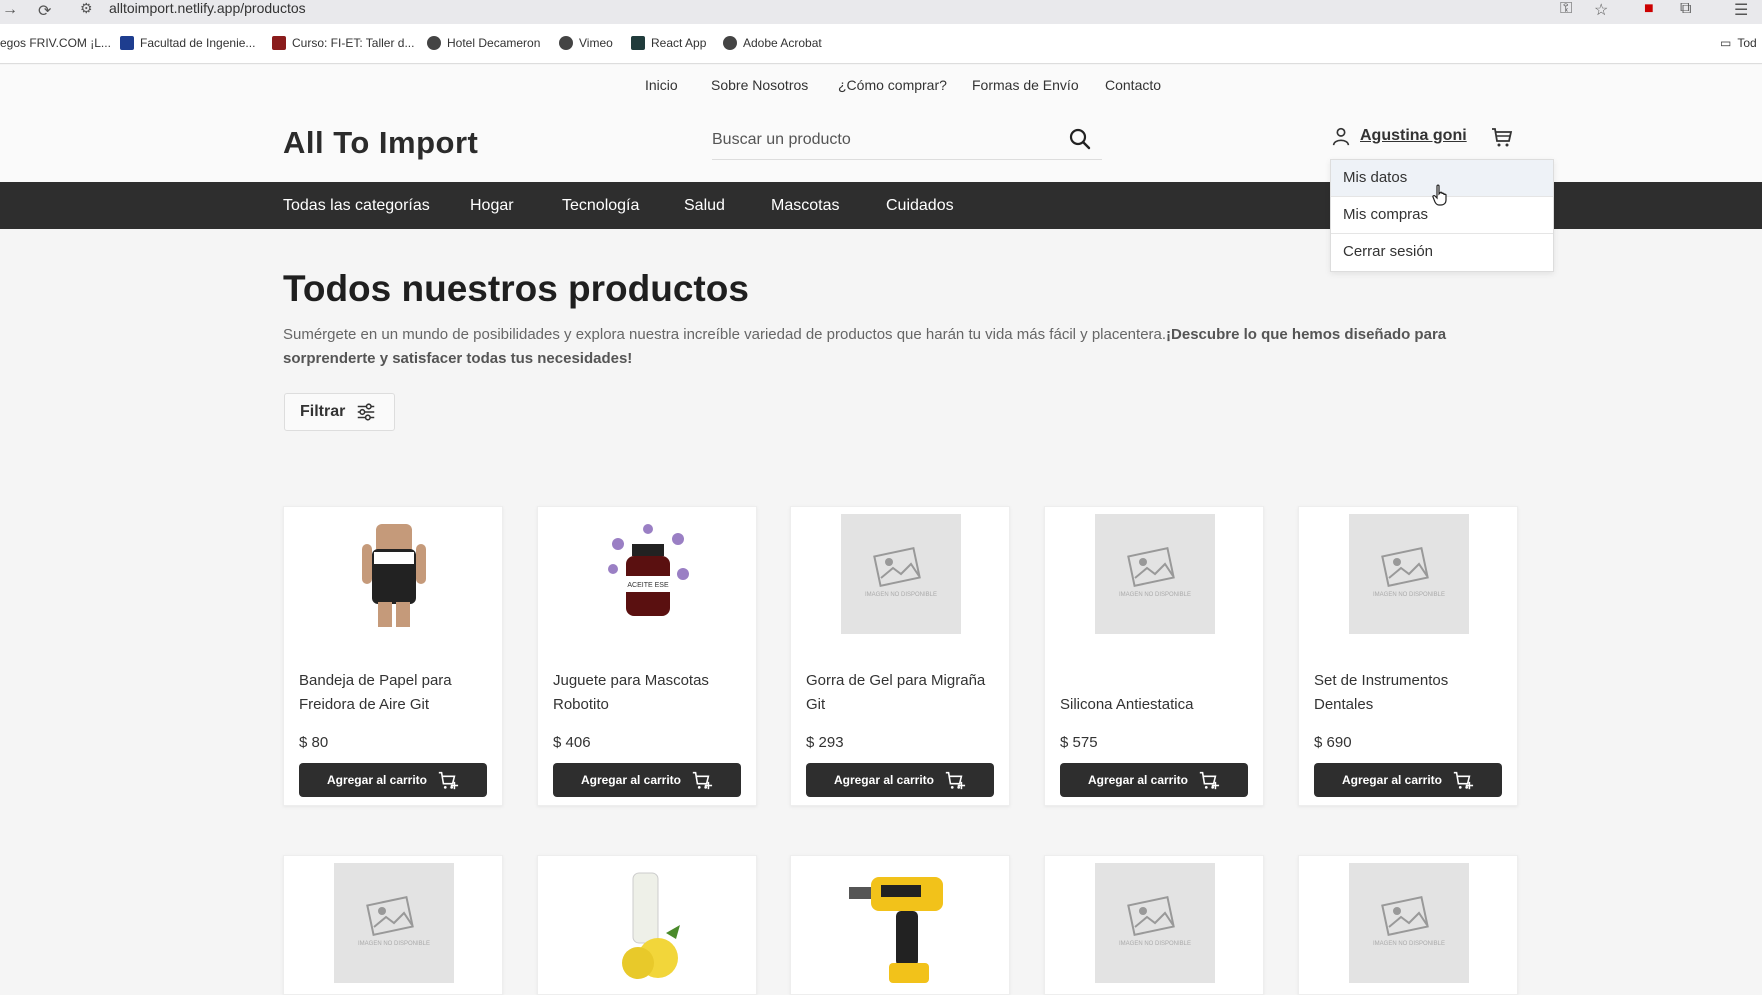 The height and width of the screenshot is (995, 1762). What do you see at coordinates (1439, 195) in the screenshot?
I see `hand-cursor-icon` at bounding box center [1439, 195].